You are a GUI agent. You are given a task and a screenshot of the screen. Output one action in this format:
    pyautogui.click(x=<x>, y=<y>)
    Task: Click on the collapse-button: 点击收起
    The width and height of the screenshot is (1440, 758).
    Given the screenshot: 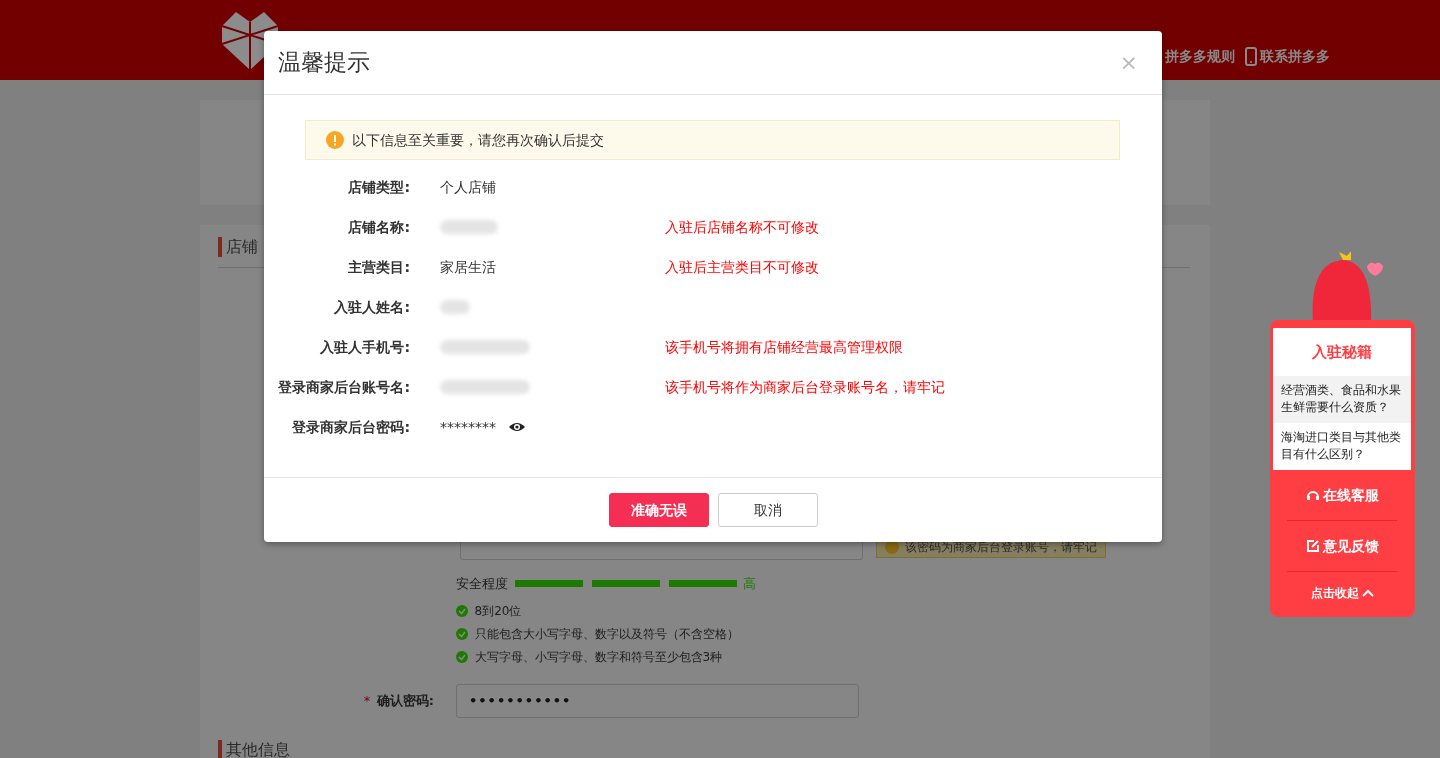 What is the action you would take?
    pyautogui.click(x=1342, y=593)
    